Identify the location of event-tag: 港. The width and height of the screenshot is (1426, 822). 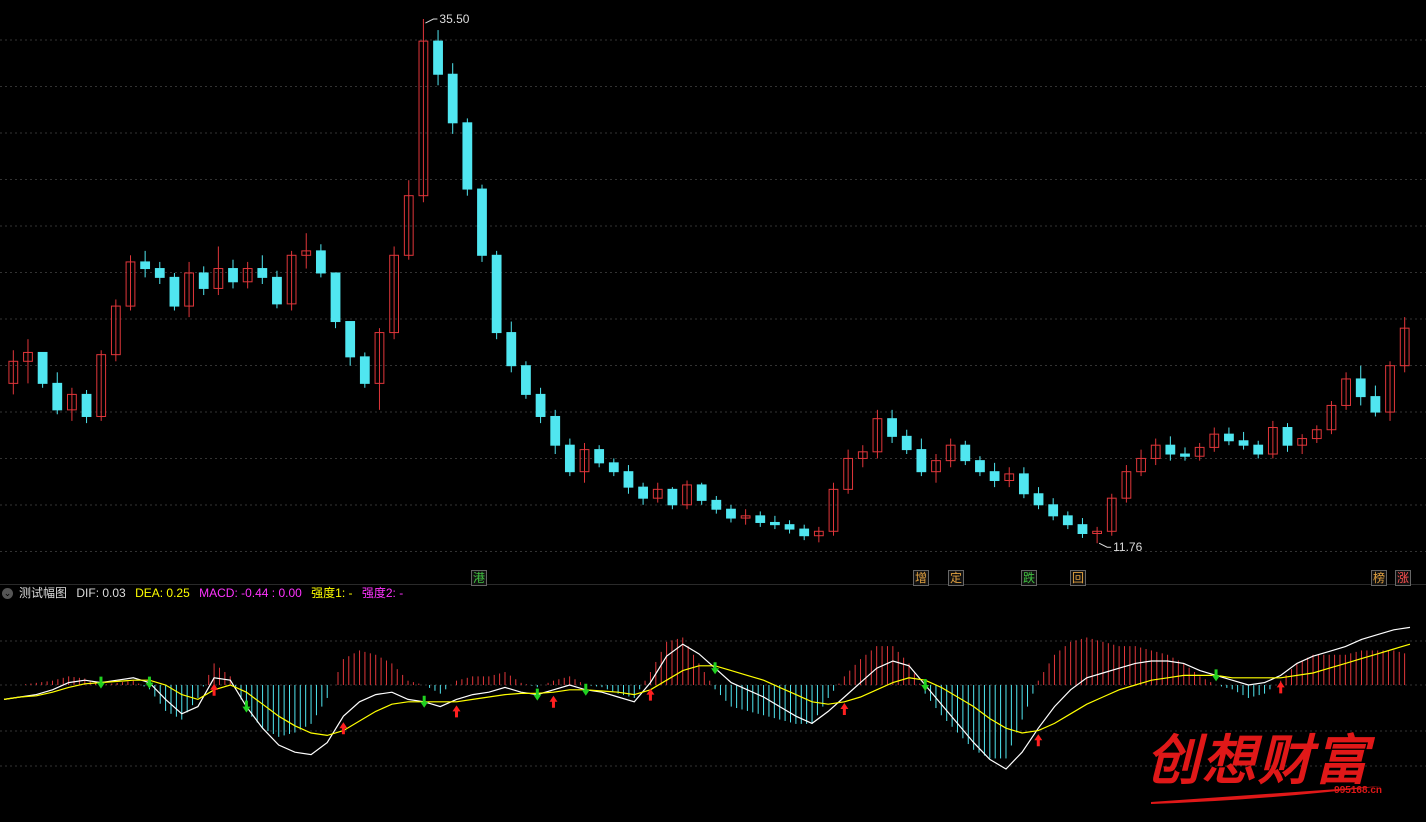
(479, 578).